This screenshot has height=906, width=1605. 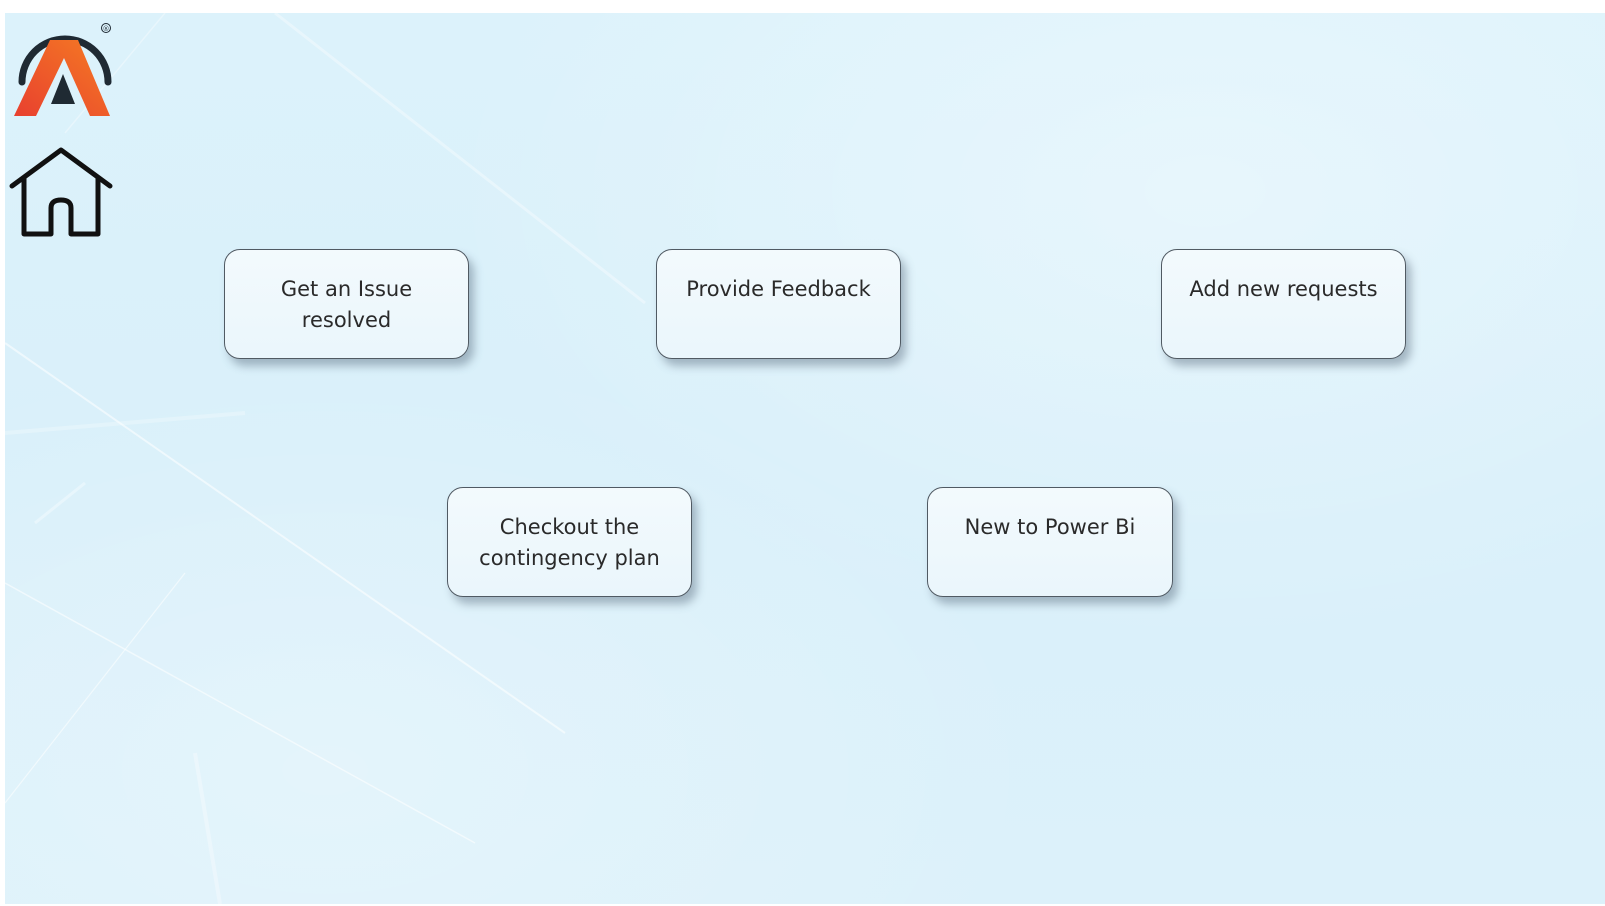 I want to click on get-issue-resolved-label: Get an Issue resolved, so click(x=346, y=304).